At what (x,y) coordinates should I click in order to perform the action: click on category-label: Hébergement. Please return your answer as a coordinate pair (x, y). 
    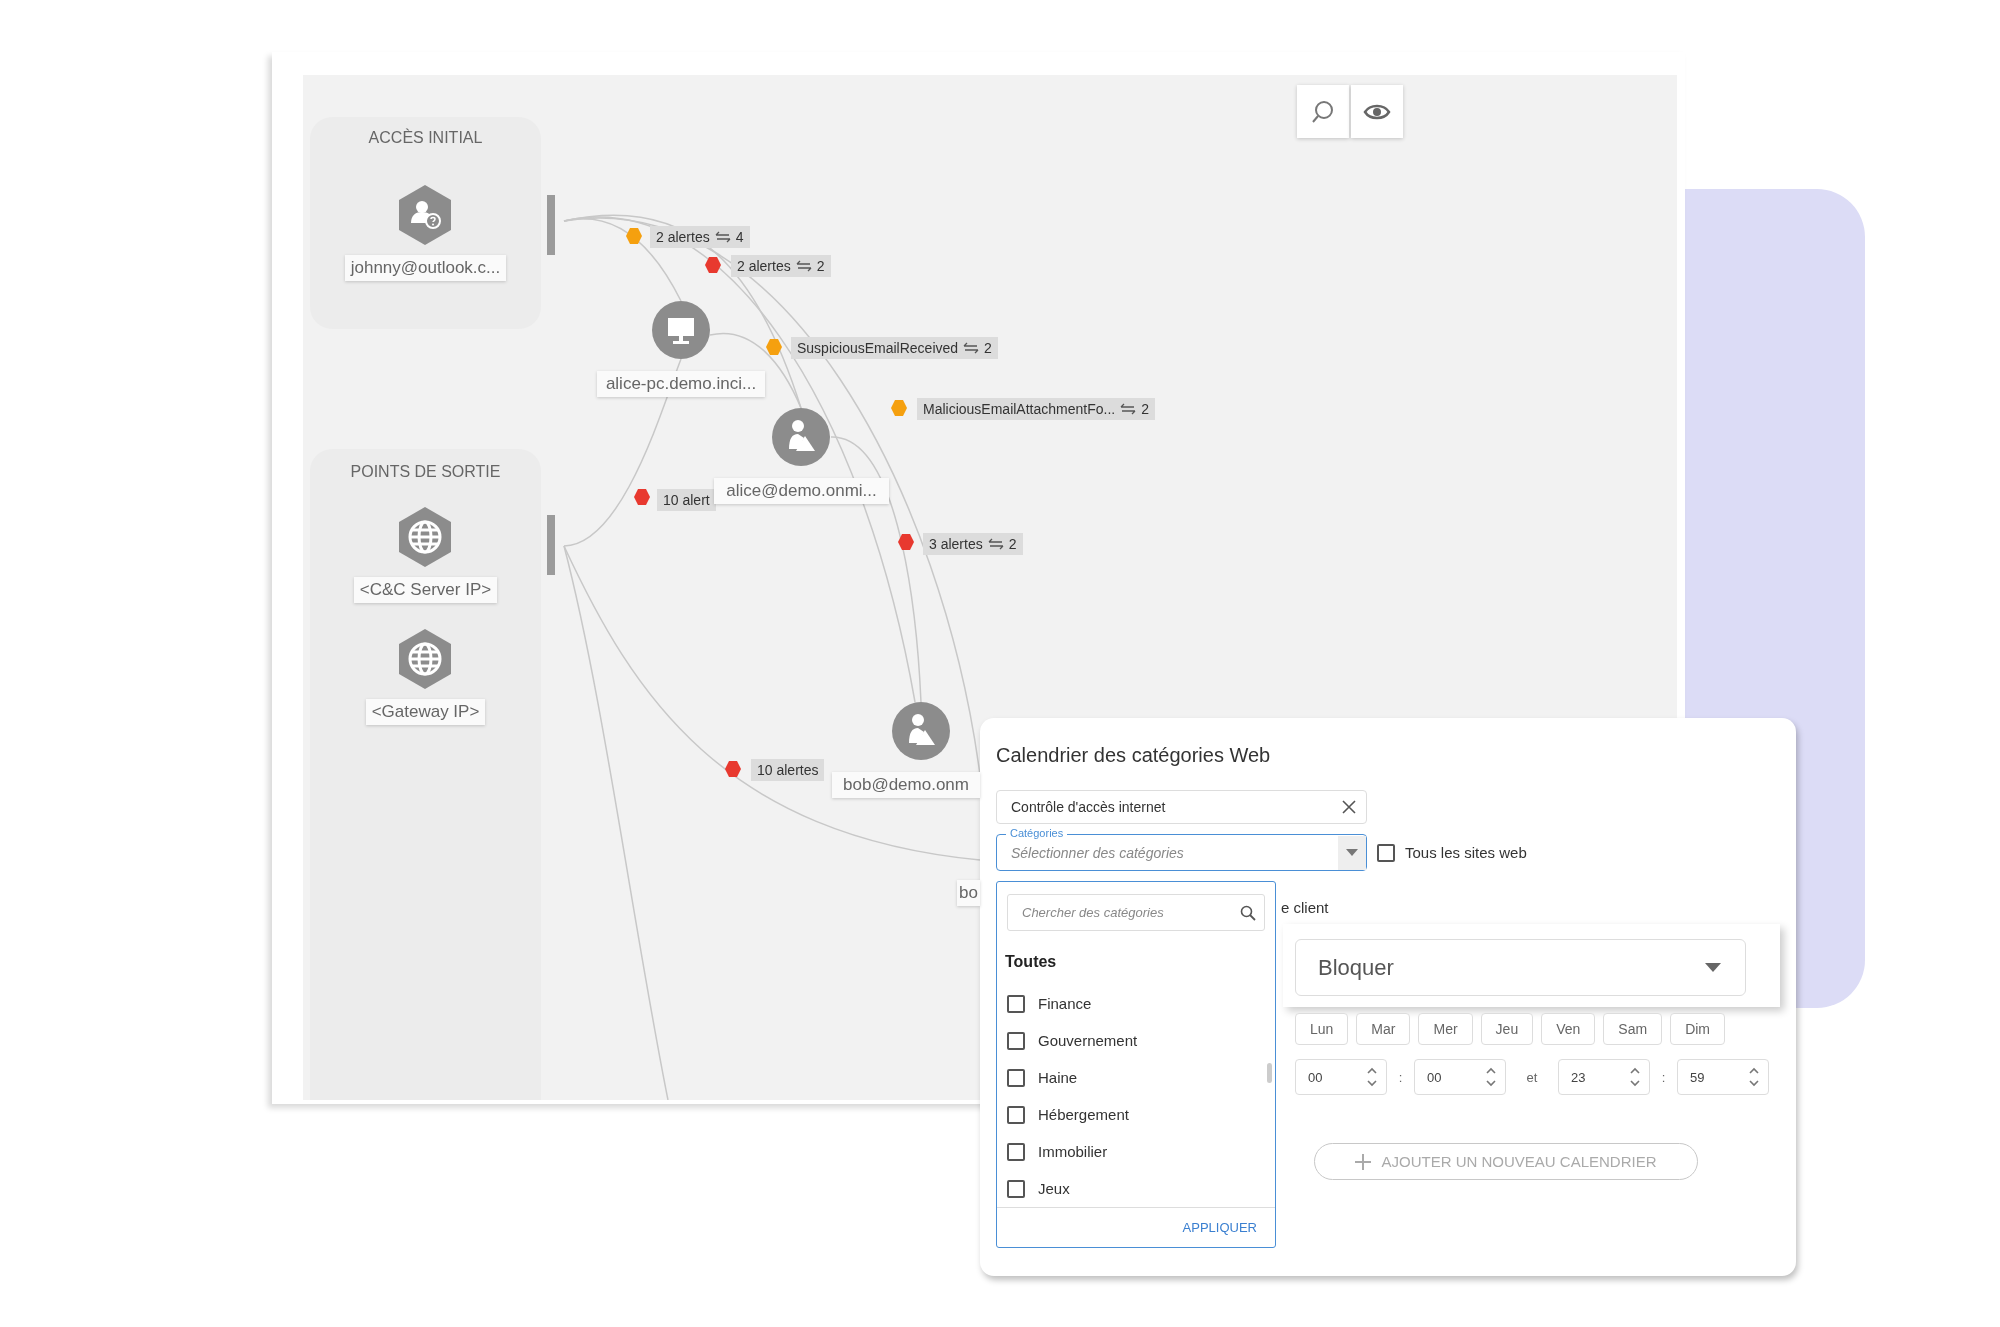
    Looking at the image, I should click on (1083, 1115).